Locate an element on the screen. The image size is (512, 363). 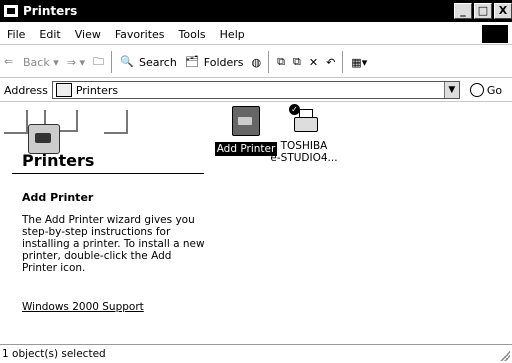
address-field: Printers ▼ is located at coordinates (255, 90).